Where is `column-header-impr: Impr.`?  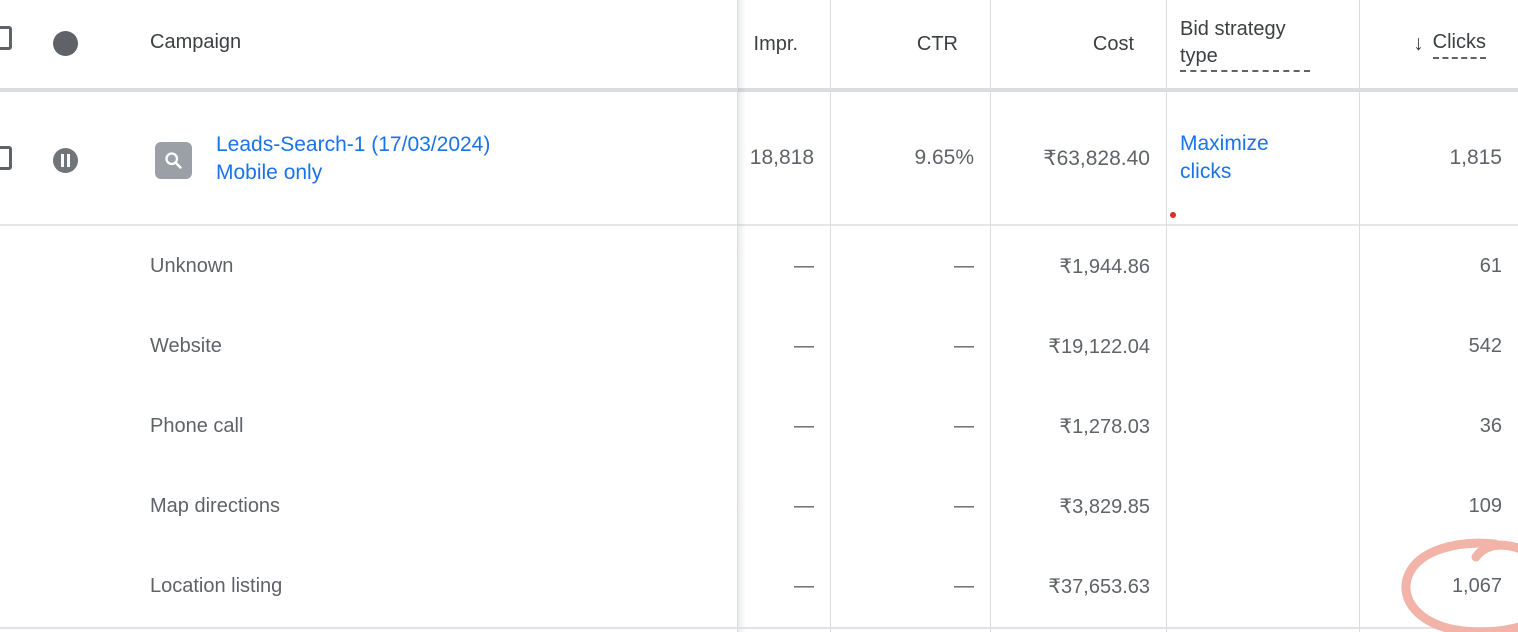
column-header-impr: Impr. is located at coordinates (784, 44).